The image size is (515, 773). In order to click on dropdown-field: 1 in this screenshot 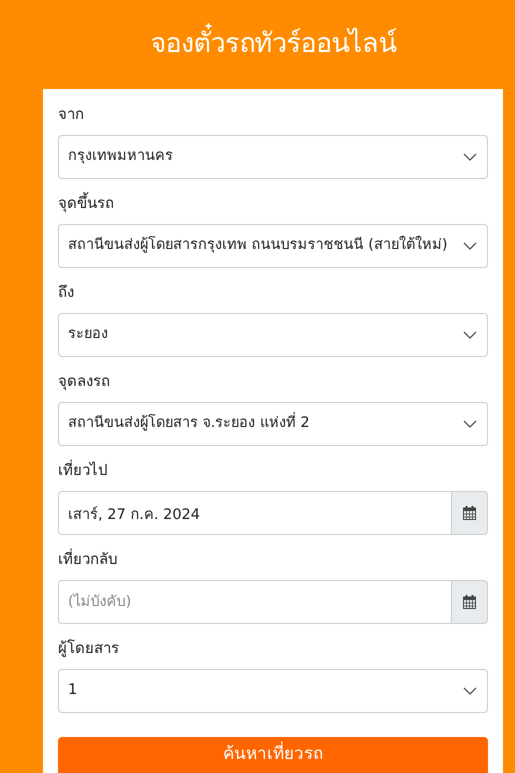, I will do `click(273, 691)`.